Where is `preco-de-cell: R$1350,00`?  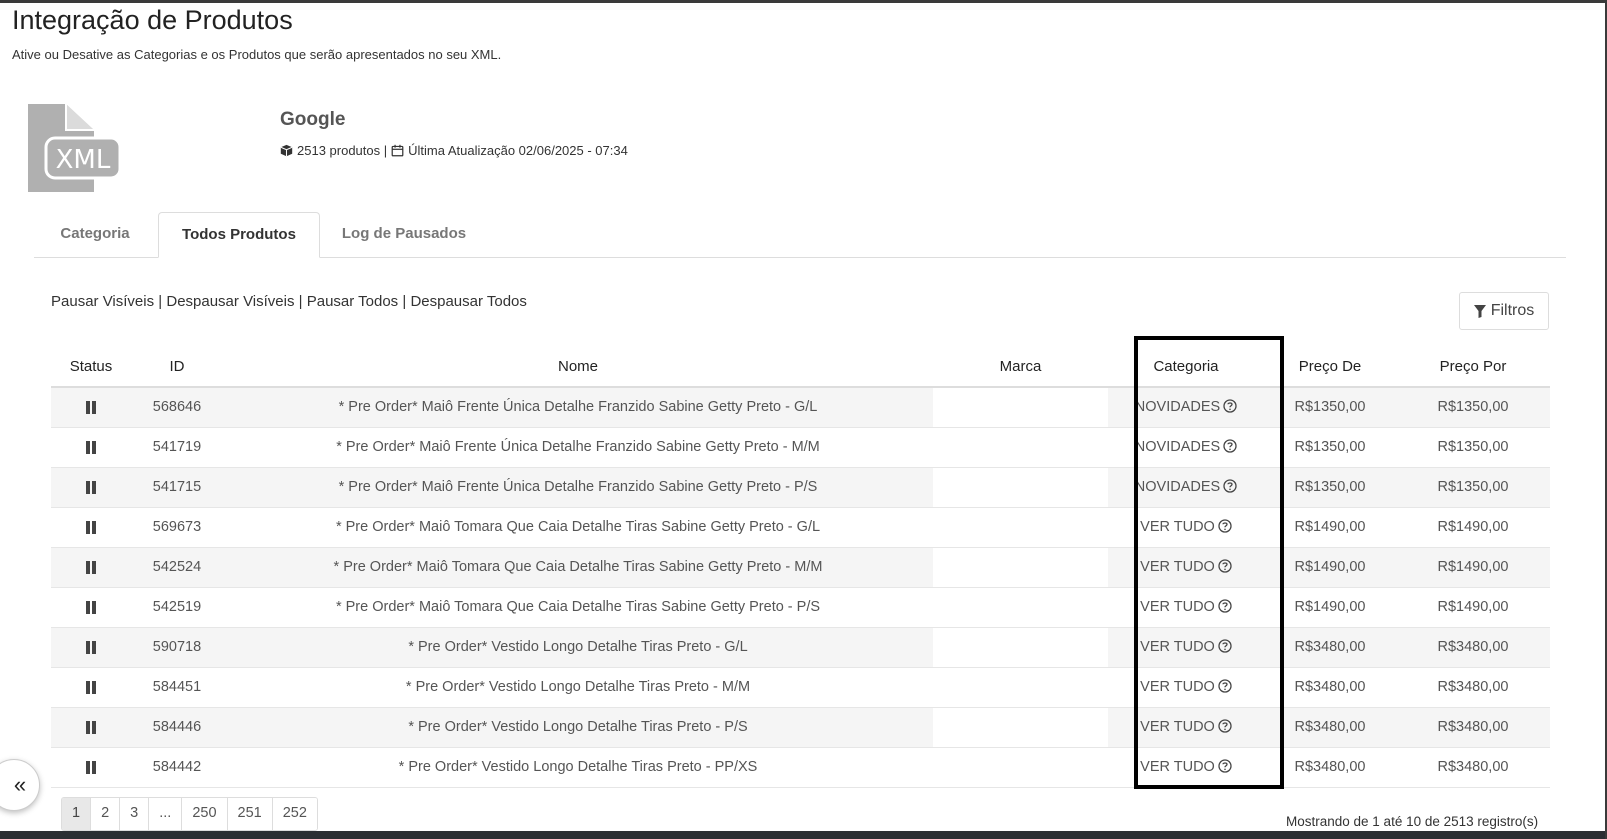 preco-de-cell: R$1350,00 is located at coordinates (1330, 407).